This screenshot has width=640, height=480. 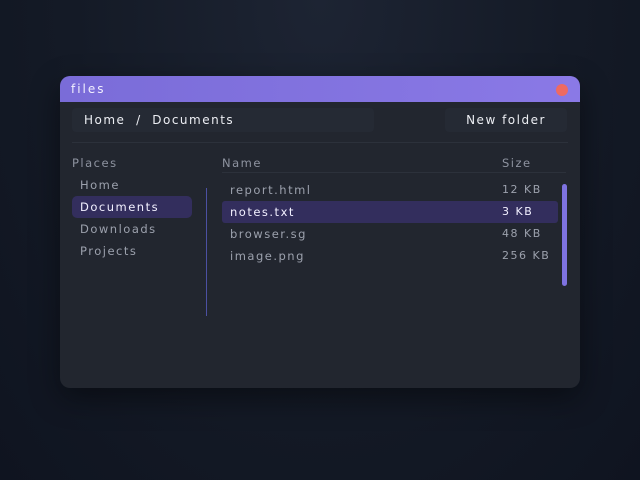 What do you see at coordinates (320, 142) in the screenshot?
I see `toolbar-divider` at bounding box center [320, 142].